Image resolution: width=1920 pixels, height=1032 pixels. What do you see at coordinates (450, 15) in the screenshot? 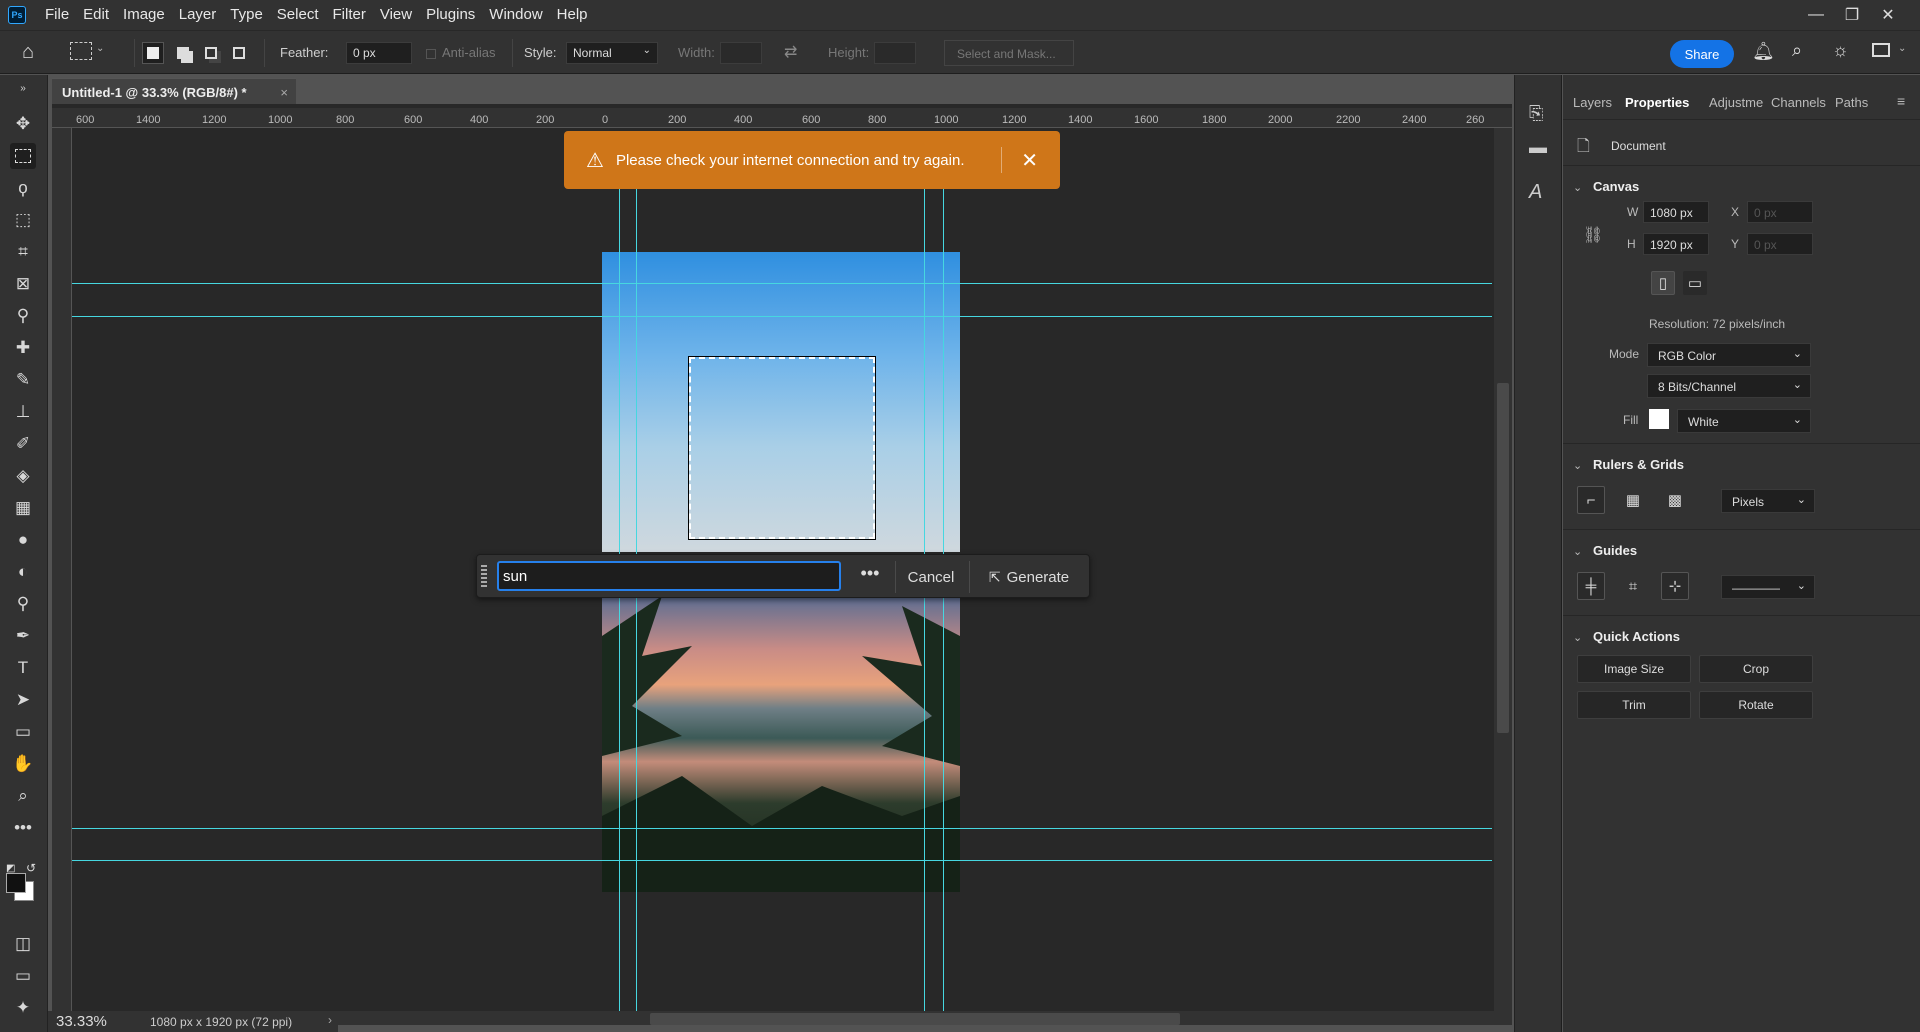
I see `menu-plugins: Plugins` at bounding box center [450, 15].